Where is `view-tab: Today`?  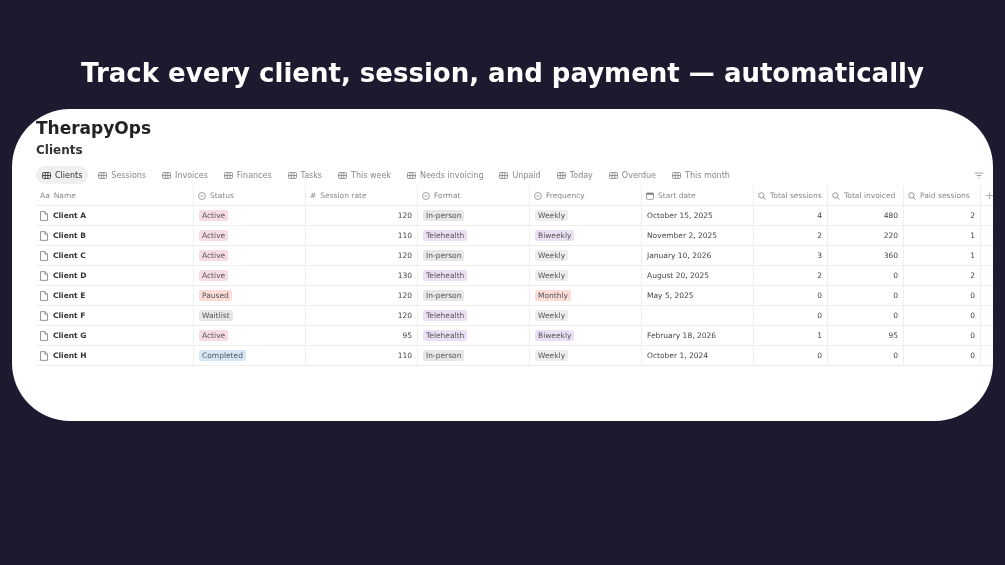 view-tab: Today is located at coordinates (574, 175).